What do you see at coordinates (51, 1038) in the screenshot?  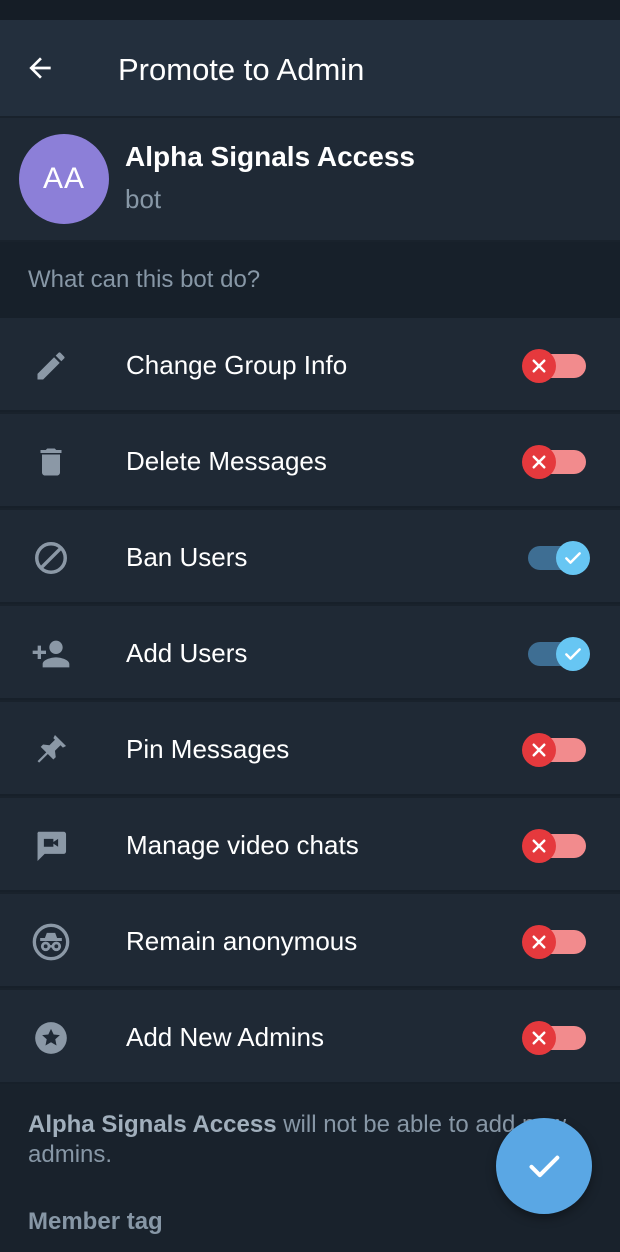 I see `star-icon` at bounding box center [51, 1038].